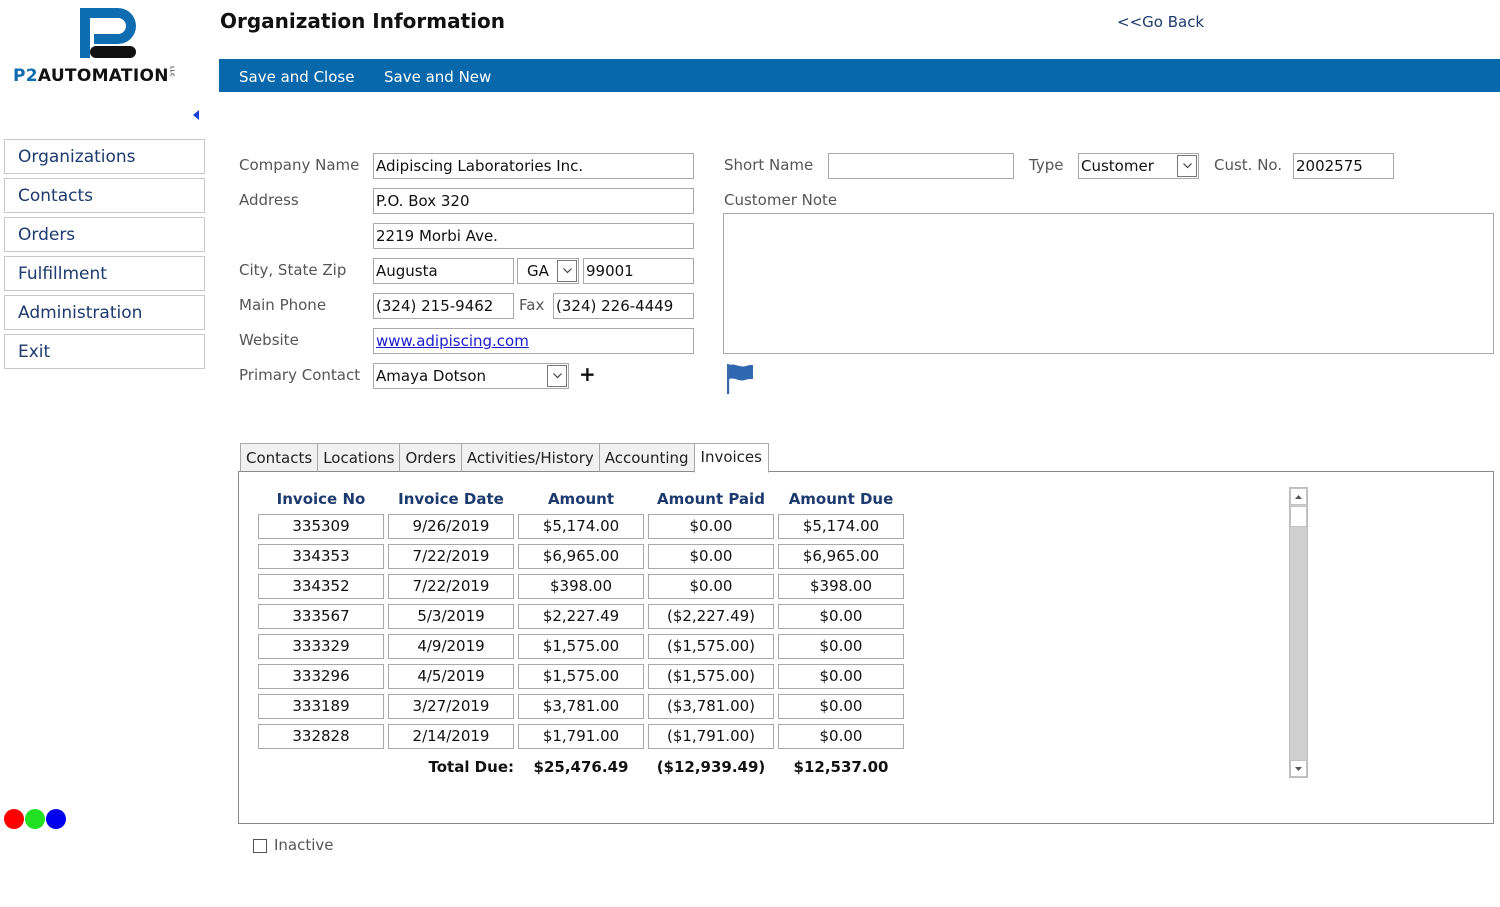  What do you see at coordinates (731, 458) in the screenshot?
I see `tab-invoices: Invoices` at bounding box center [731, 458].